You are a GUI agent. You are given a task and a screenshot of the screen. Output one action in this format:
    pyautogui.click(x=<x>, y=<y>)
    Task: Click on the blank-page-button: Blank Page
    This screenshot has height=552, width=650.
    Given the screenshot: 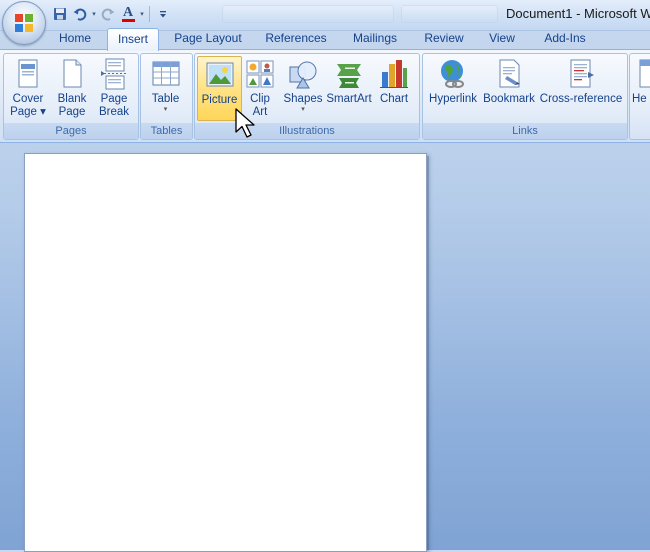 What is the action you would take?
    pyautogui.click(x=72, y=87)
    